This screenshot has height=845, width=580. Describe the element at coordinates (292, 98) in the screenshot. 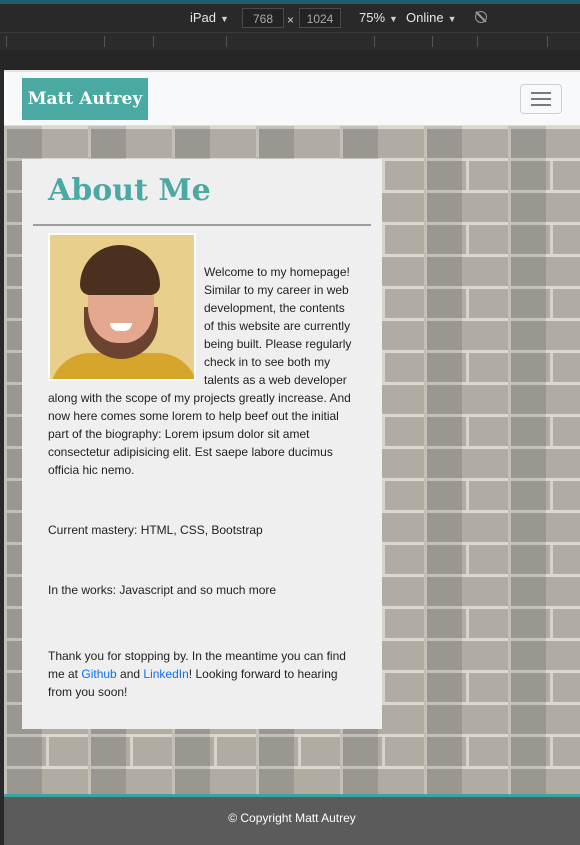

I see `navbar: Matt Autrey` at that location.